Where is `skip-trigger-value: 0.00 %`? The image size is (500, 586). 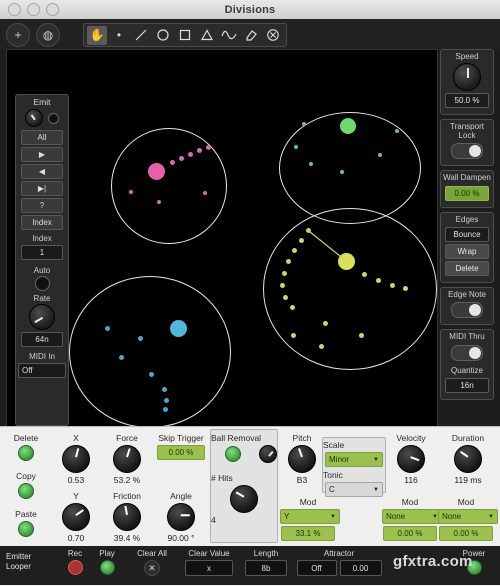
skip-trigger-value: 0.00 % is located at coordinates (181, 452).